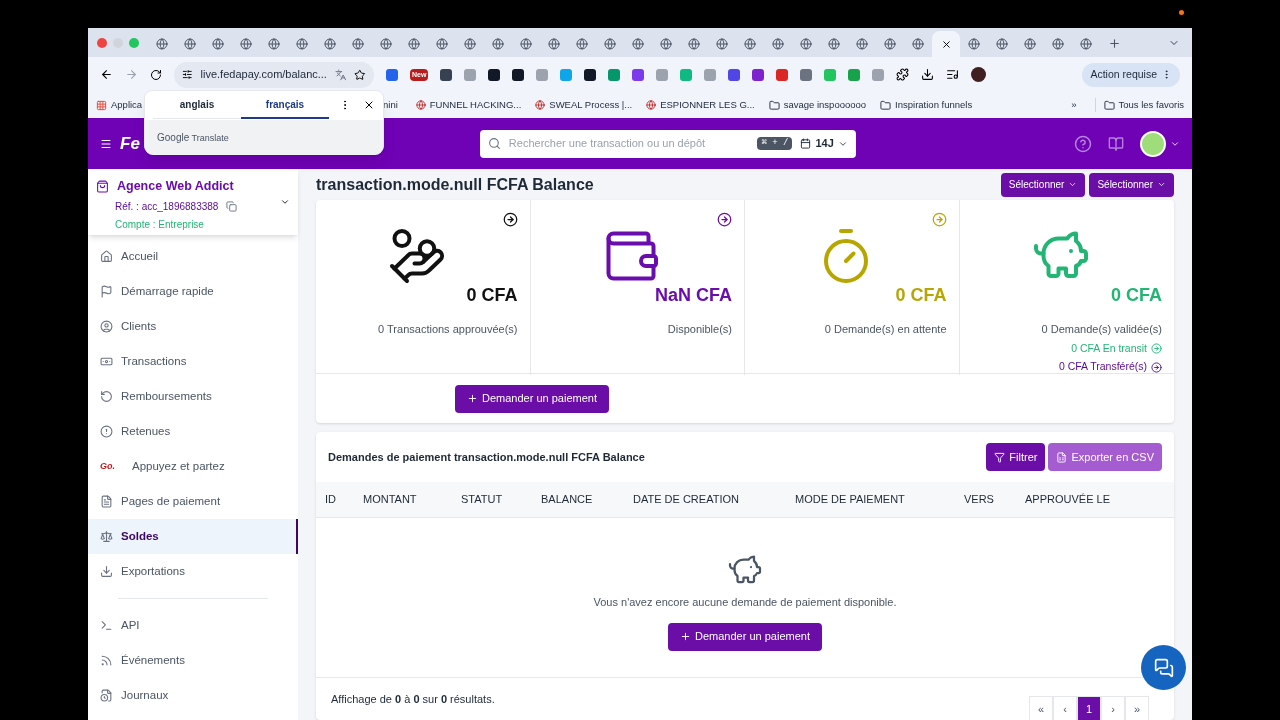 The width and height of the screenshot is (1280, 720). Describe the element at coordinates (159, 224) in the screenshot. I see `account-type: Compte : Entreprise` at that location.